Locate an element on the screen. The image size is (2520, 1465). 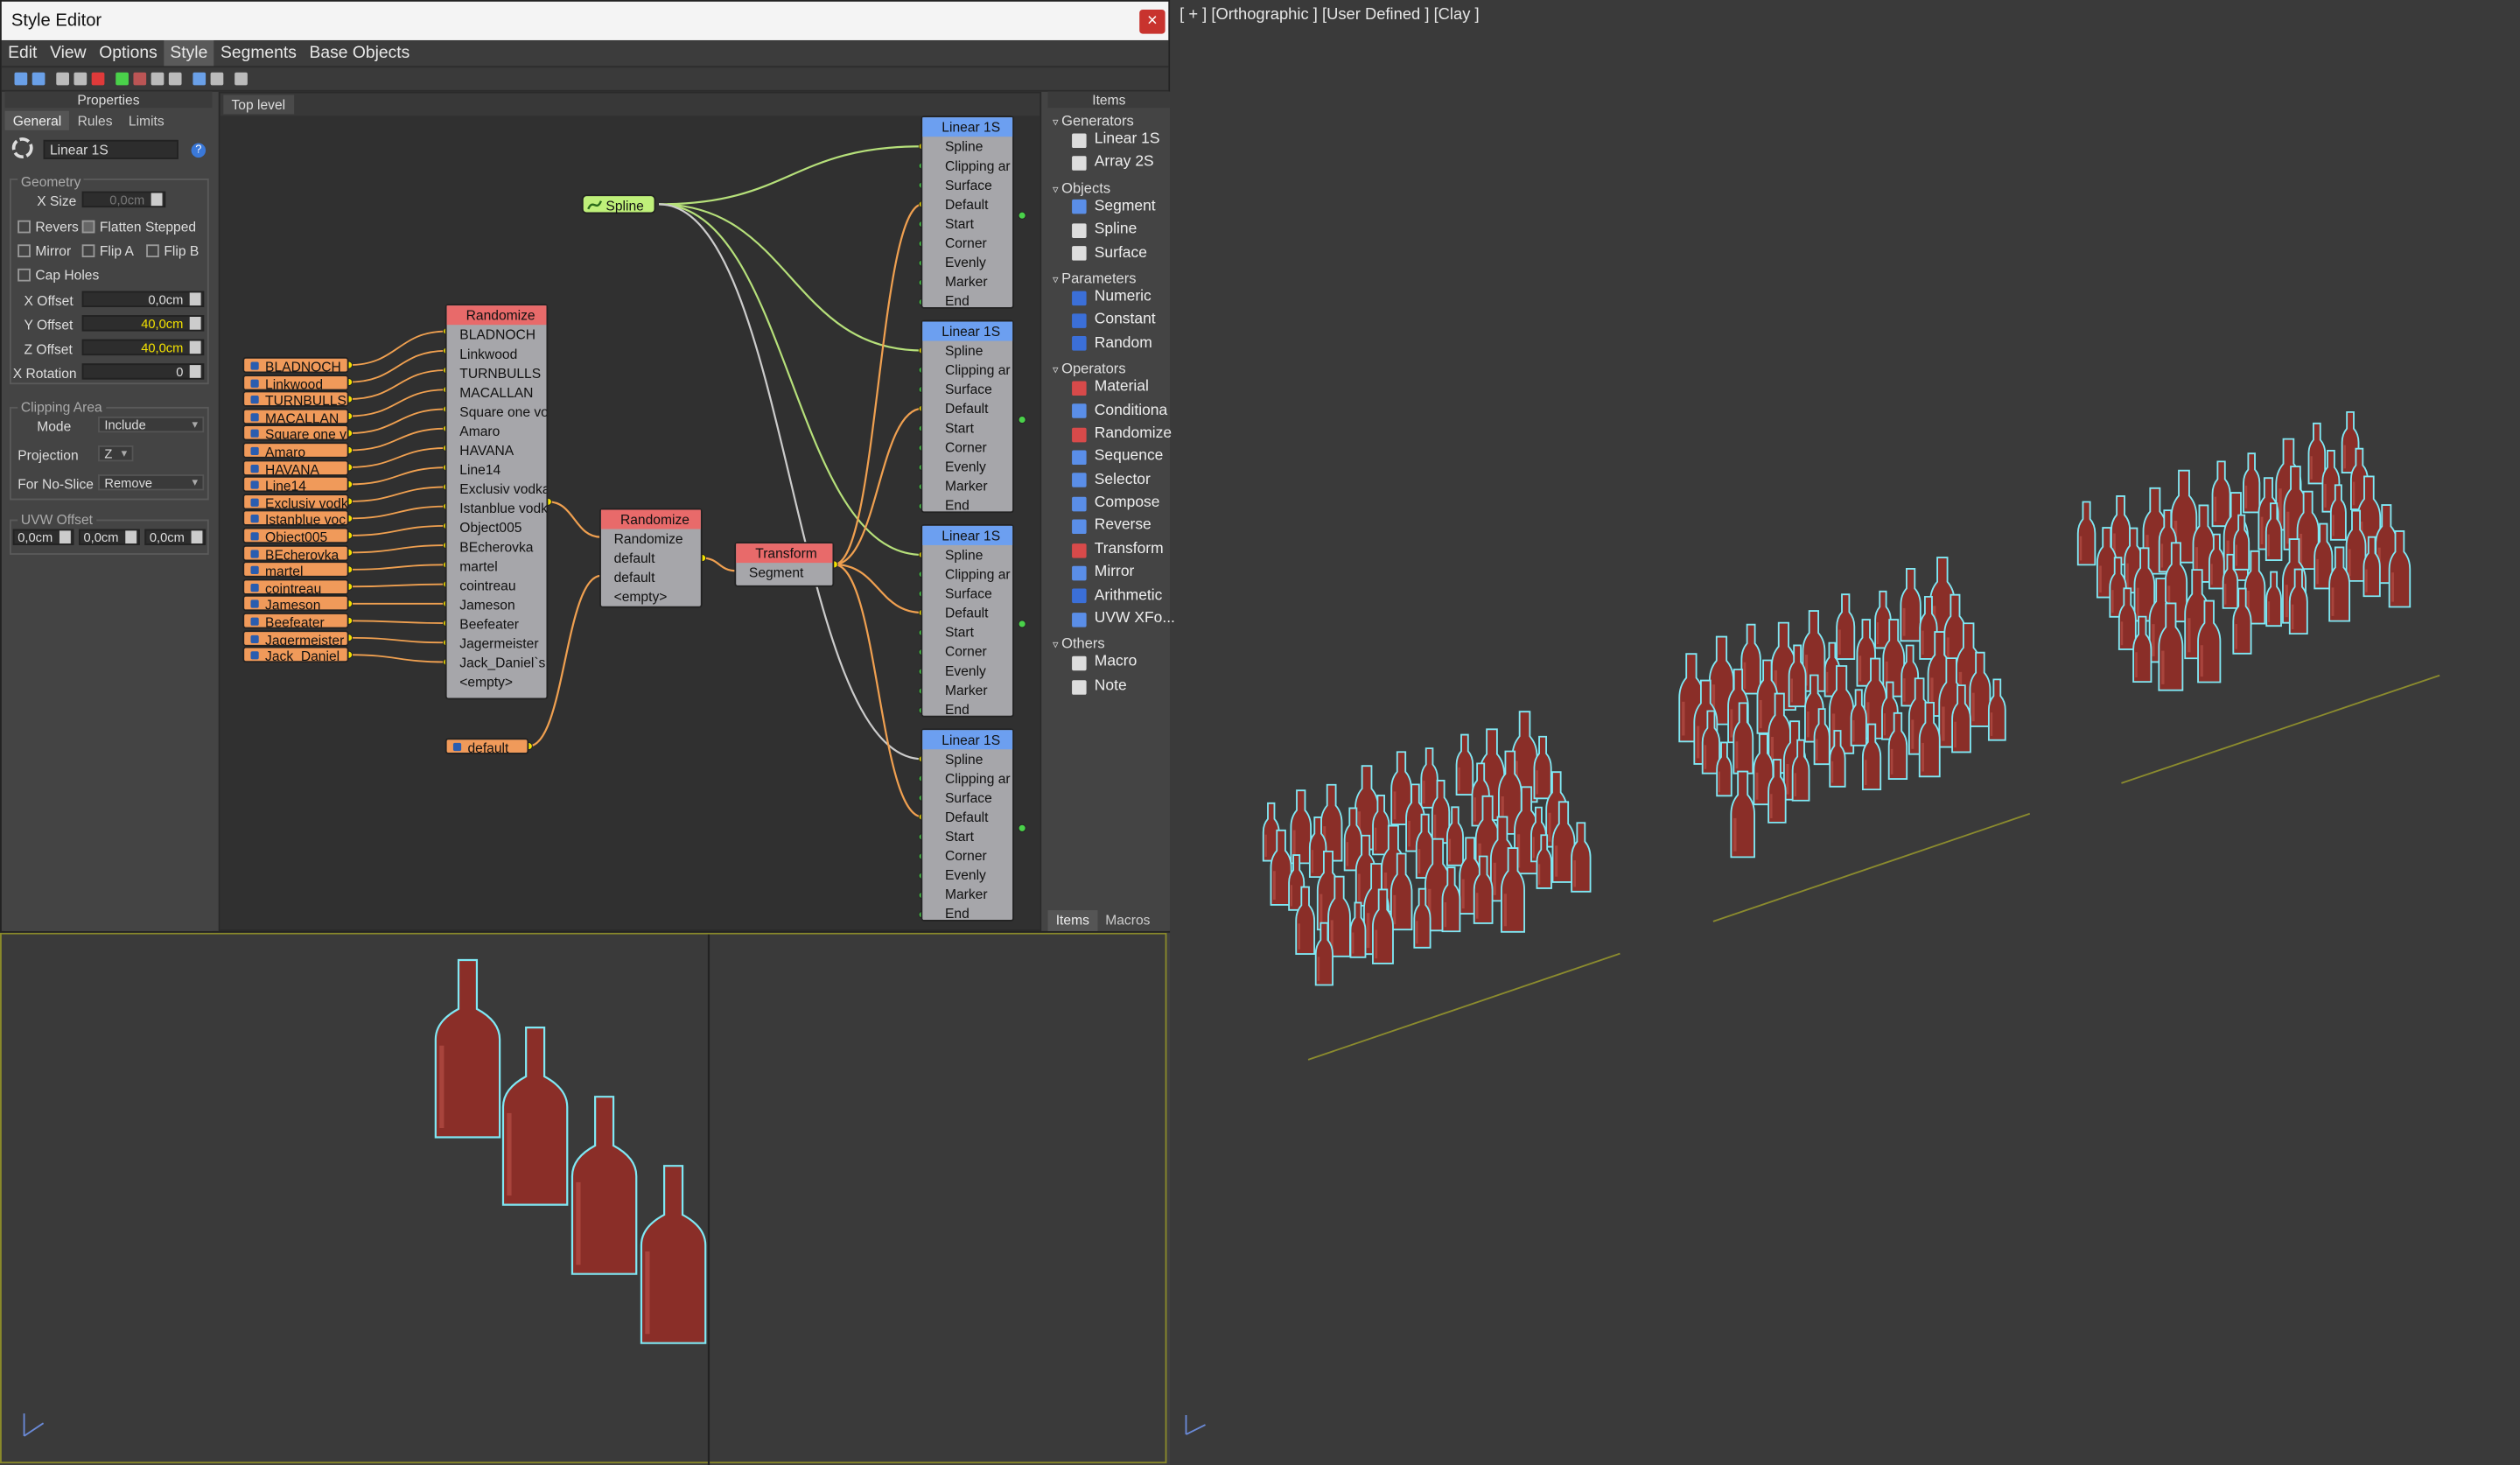
randomize1-port: Amaro is located at coordinates (497, 430).